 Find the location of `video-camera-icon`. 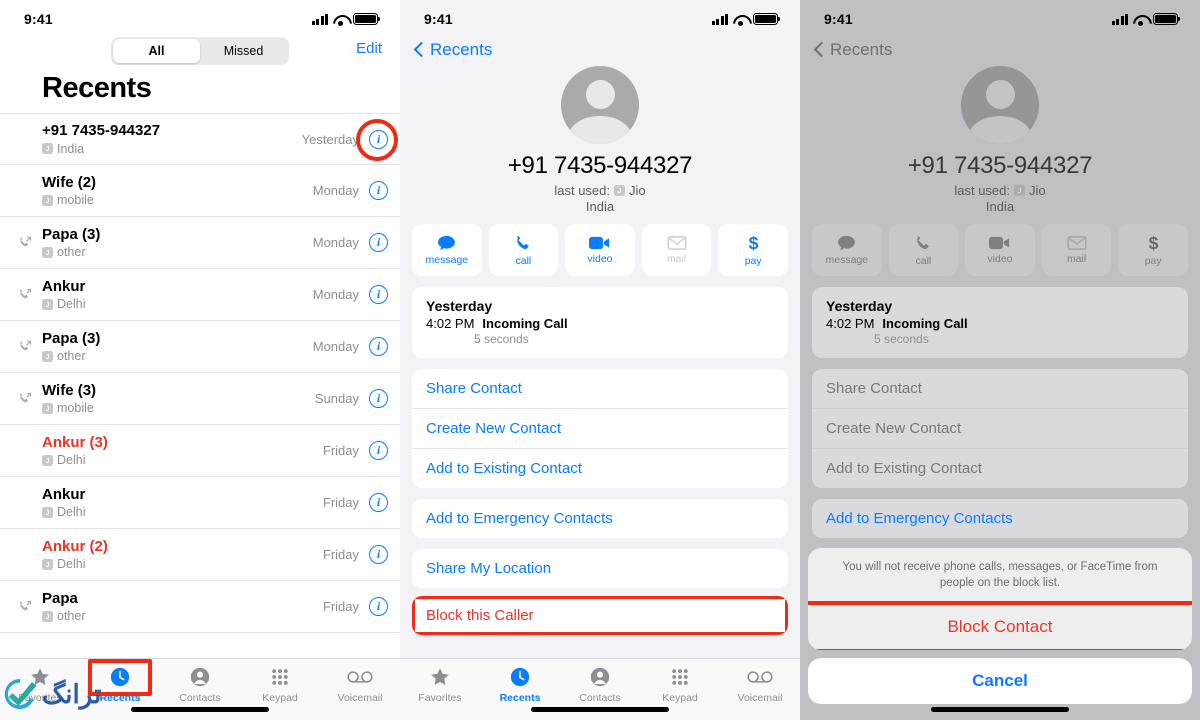

video-camera-icon is located at coordinates (999, 242).